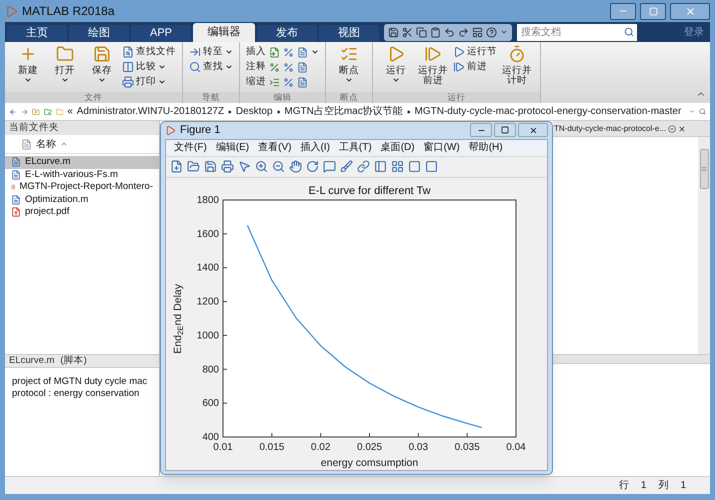  Describe the element at coordinates (407, 32) in the screenshot. I see `scissors-icon` at that location.